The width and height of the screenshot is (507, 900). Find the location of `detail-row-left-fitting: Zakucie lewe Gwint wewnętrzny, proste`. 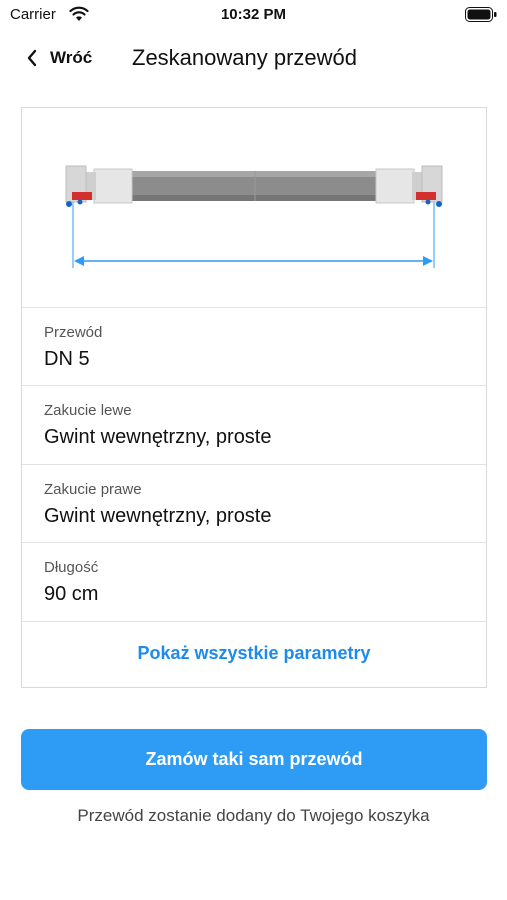

detail-row-left-fitting: Zakucie lewe Gwint wewnętrzny, proste is located at coordinates (254, 425).